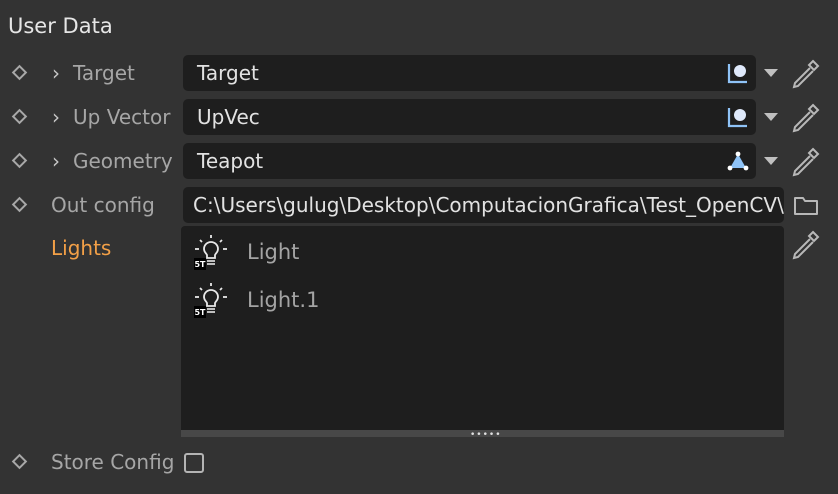 This screenshot has height=494, width=838. I want to click on list-resize-handle: •••••, so click(482, 435).